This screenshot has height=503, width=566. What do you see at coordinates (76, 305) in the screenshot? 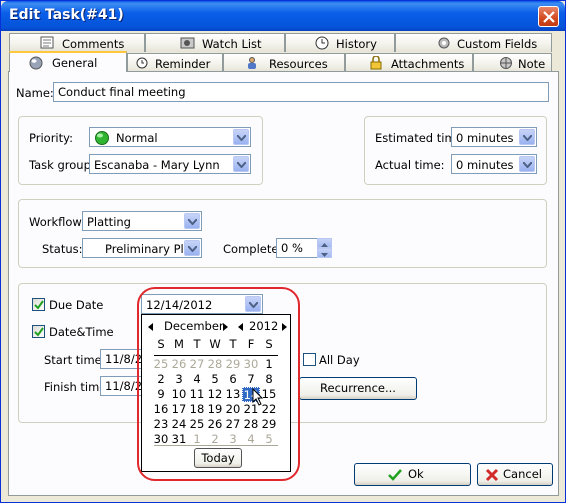
I see `due-date-label: Due Date` at bounding box center [76, 305].